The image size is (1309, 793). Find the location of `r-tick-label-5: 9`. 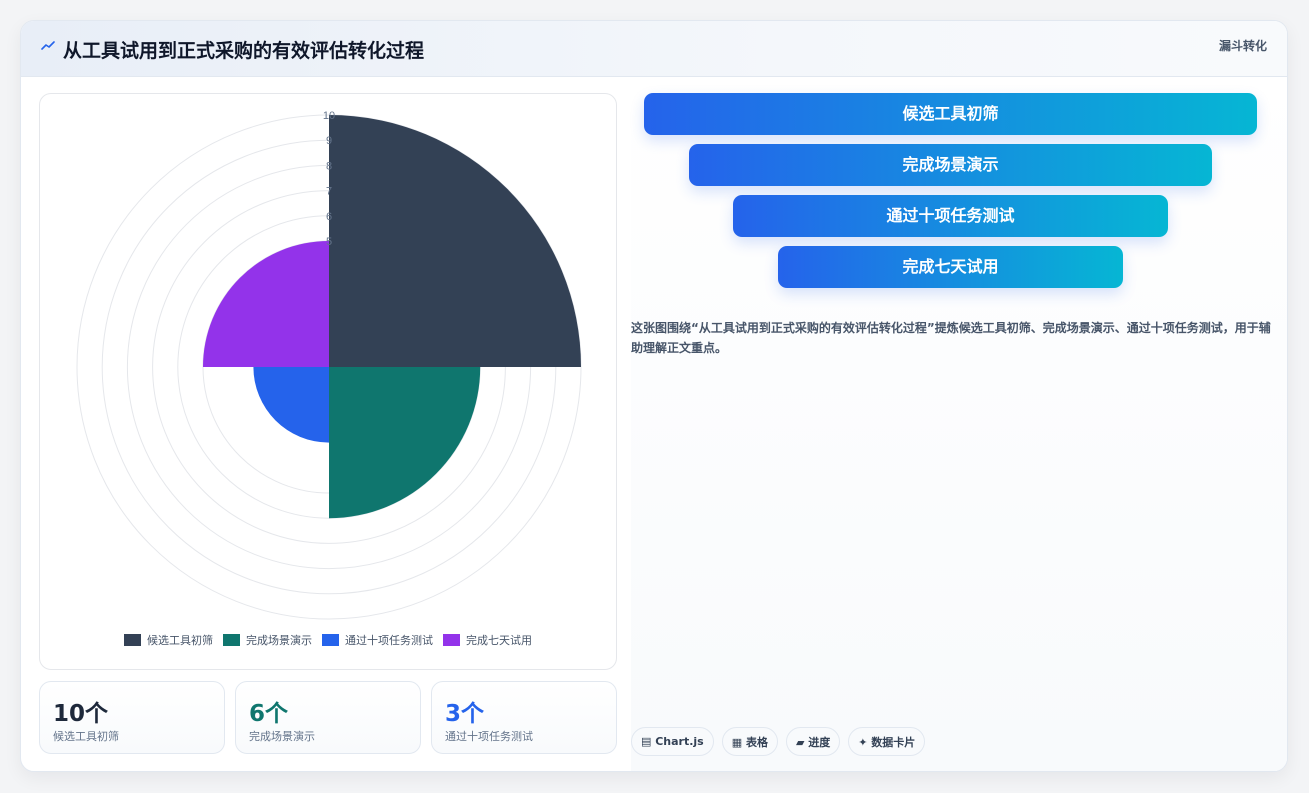

r-tick-label-5: 9 is located at coordinates (329, 141).